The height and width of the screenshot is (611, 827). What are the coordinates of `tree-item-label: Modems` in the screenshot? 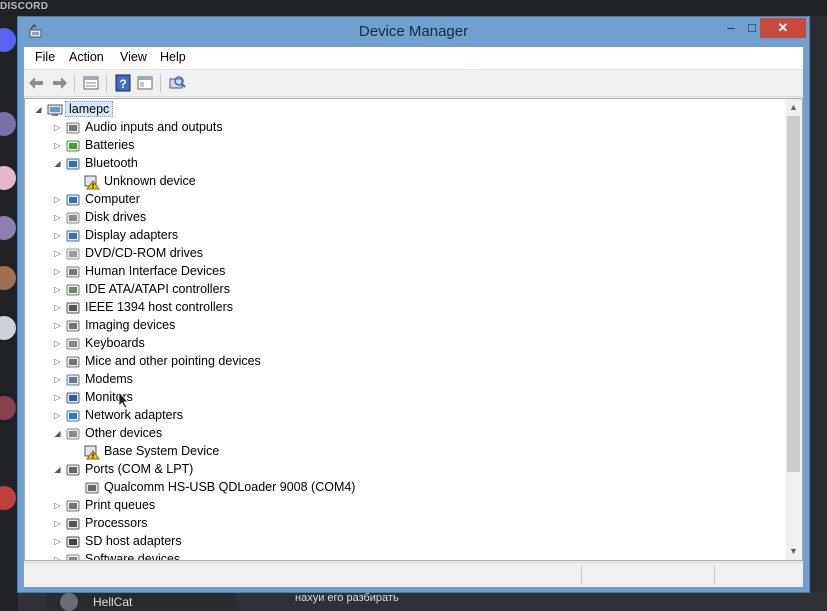 It's located at (109, 379).